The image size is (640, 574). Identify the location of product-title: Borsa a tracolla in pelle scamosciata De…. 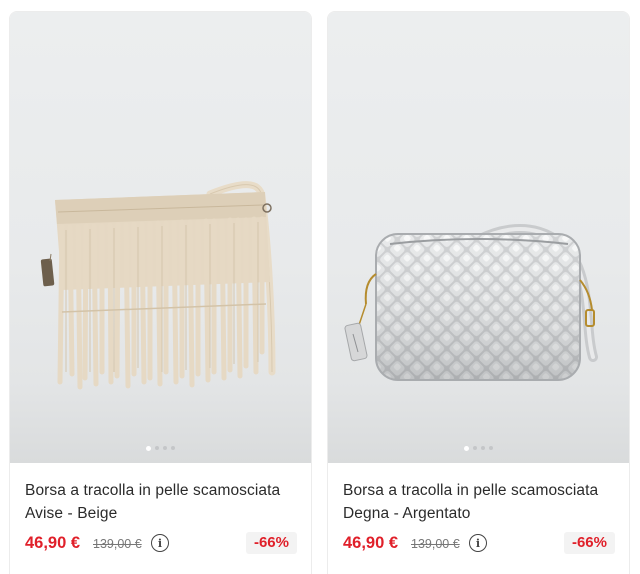
(480, 502).